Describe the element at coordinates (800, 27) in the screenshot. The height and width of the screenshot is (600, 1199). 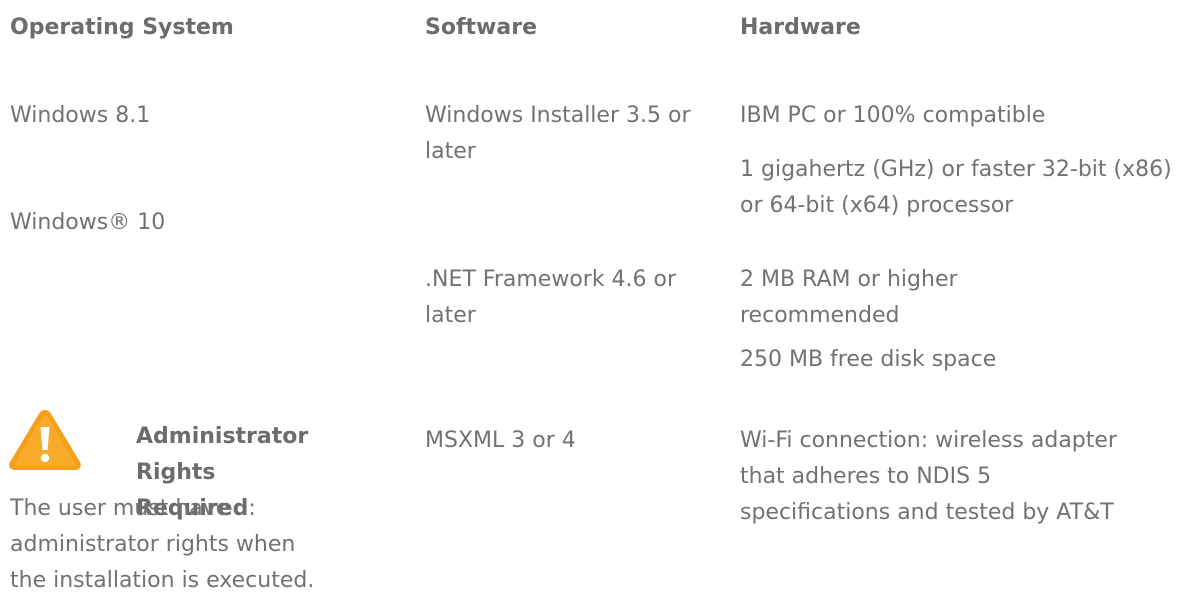
I see `hardware-header: Hardware` at that location.